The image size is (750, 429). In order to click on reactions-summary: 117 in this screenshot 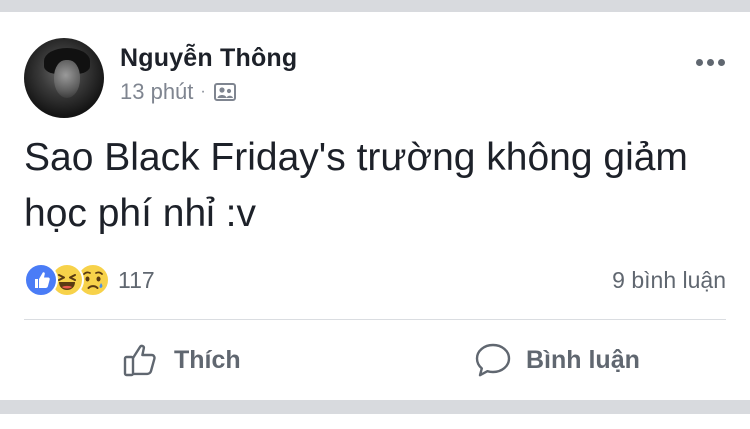, I will do `click(89, 280)`.